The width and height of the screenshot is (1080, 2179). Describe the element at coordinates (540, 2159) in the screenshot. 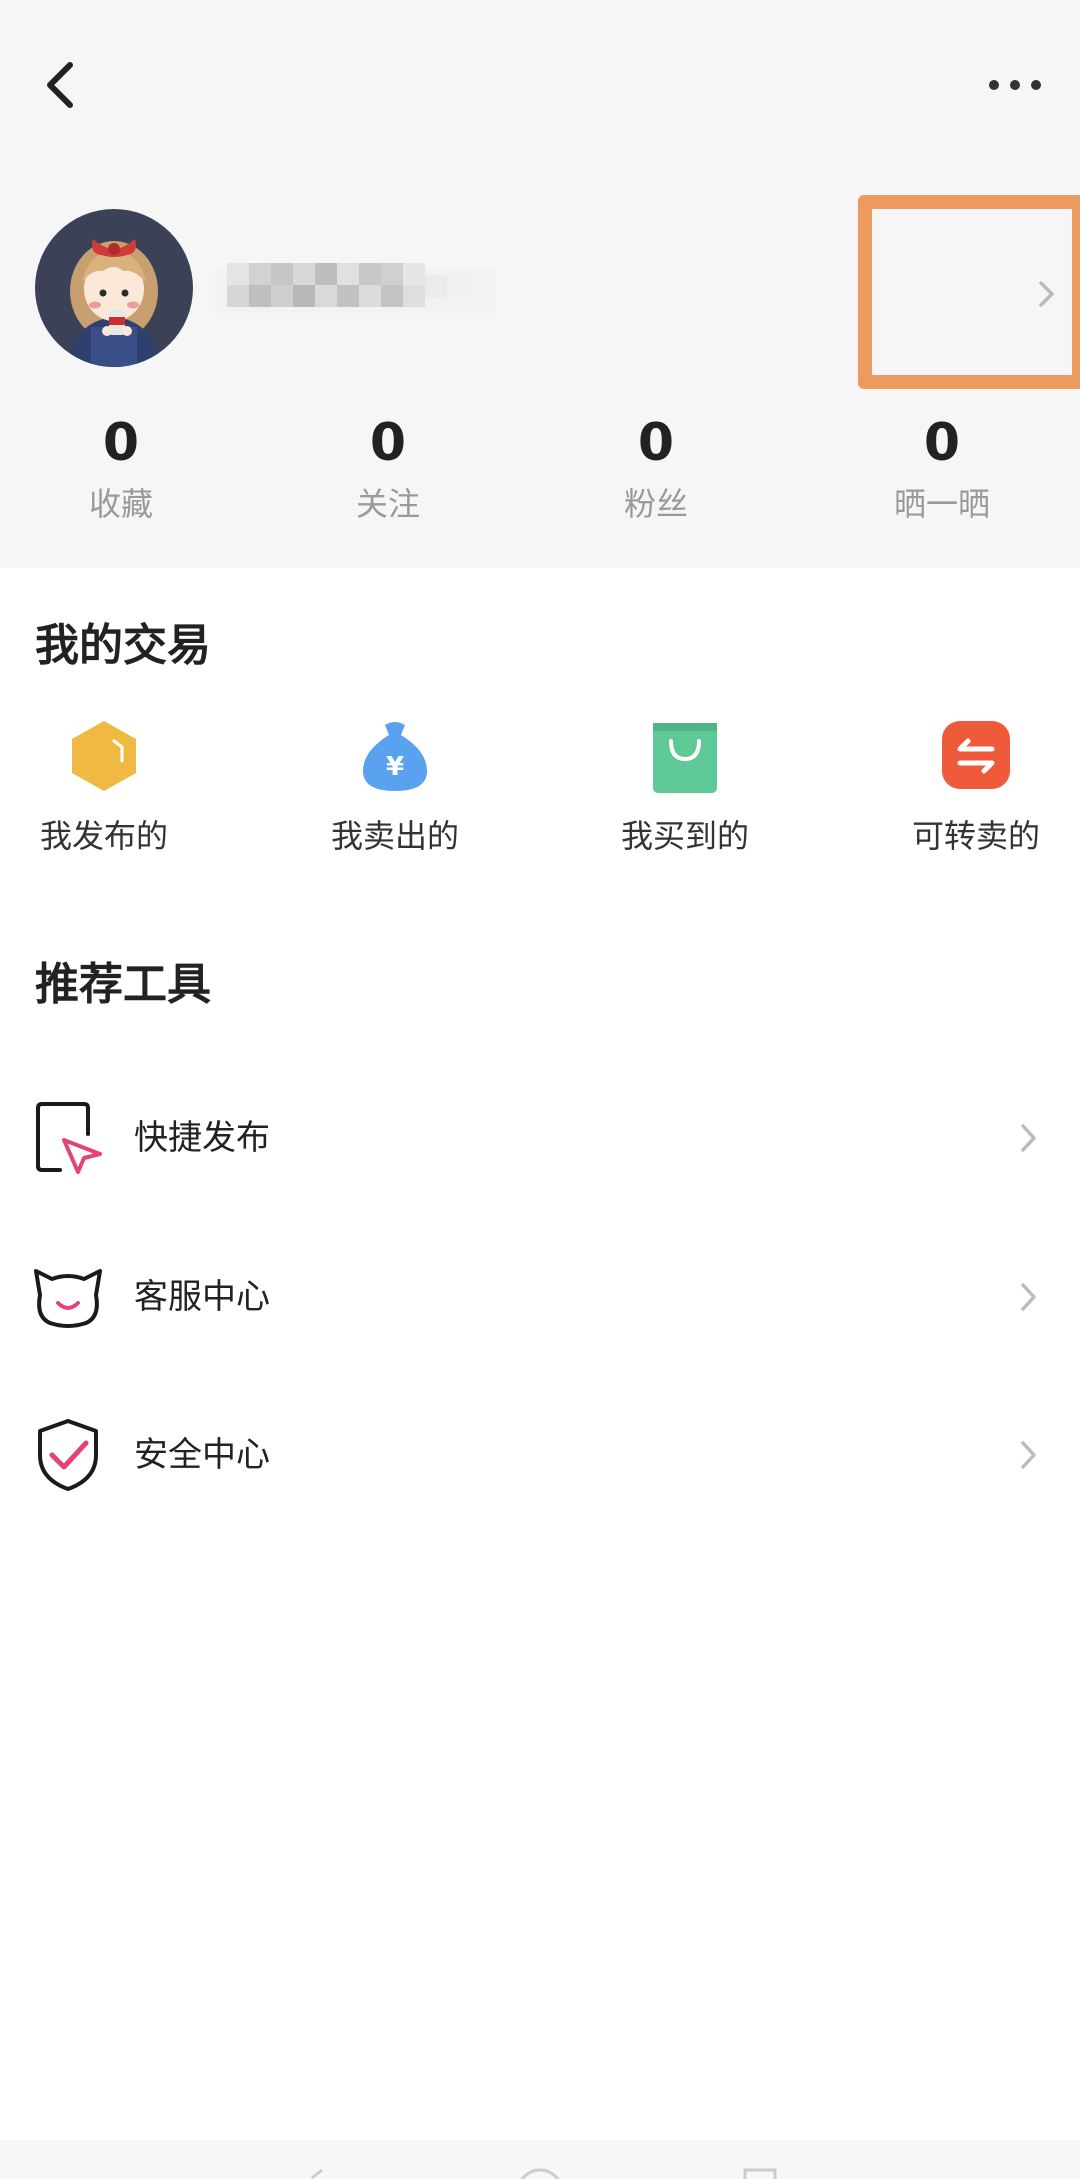

I see `system-nav-bar` at that location.